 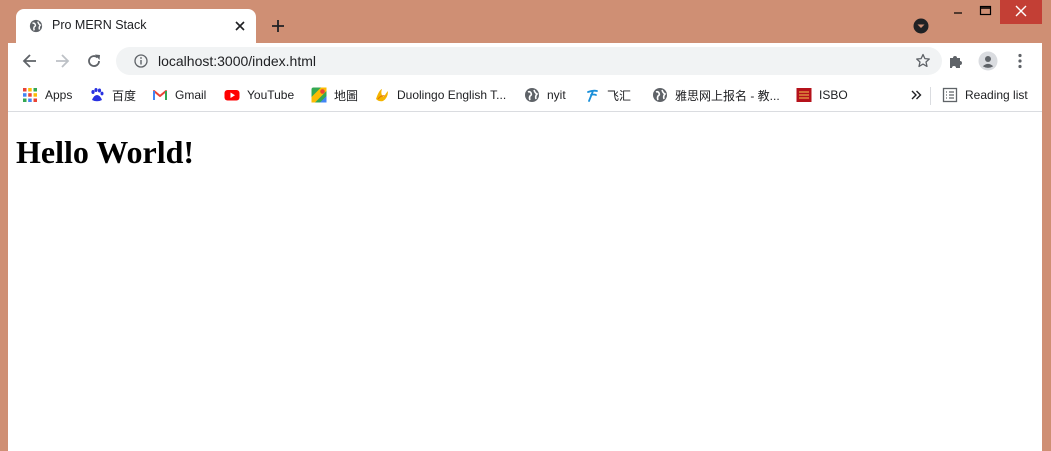 I want to click on bookmark-nyit: nyit, so click(x=545, y=95).